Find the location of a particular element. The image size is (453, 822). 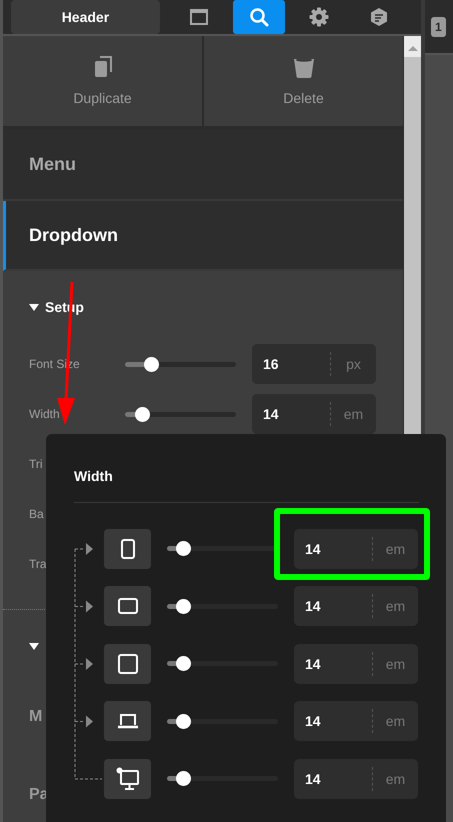

settings-icon is located at coordinates (318, 17).